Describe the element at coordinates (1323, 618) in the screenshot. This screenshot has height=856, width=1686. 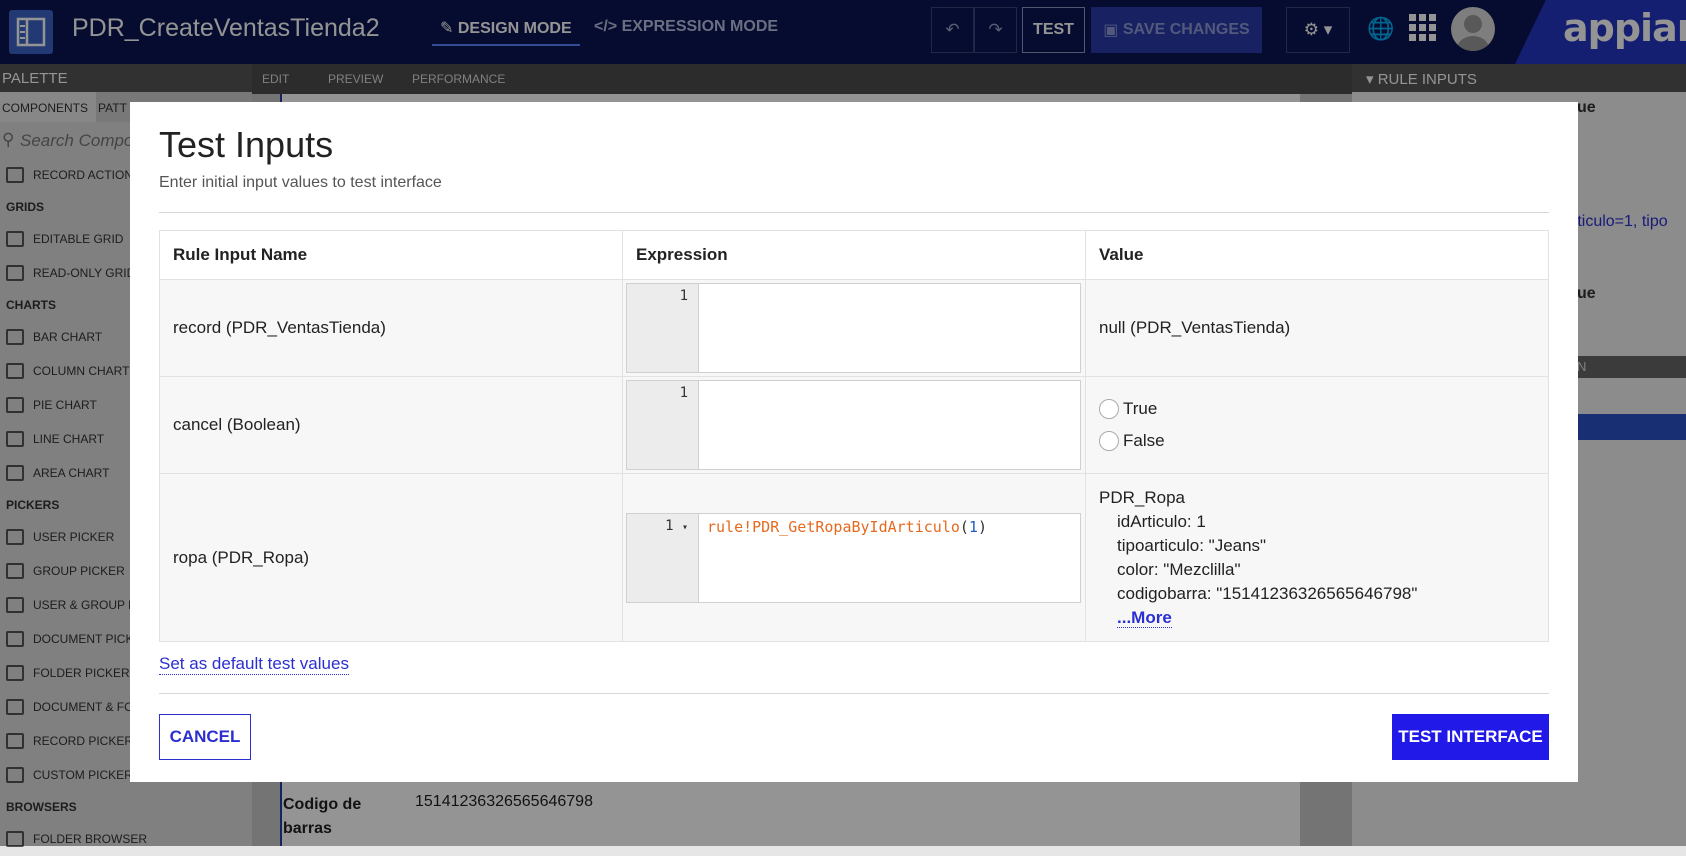
I see `more-container: ...More` at that location.